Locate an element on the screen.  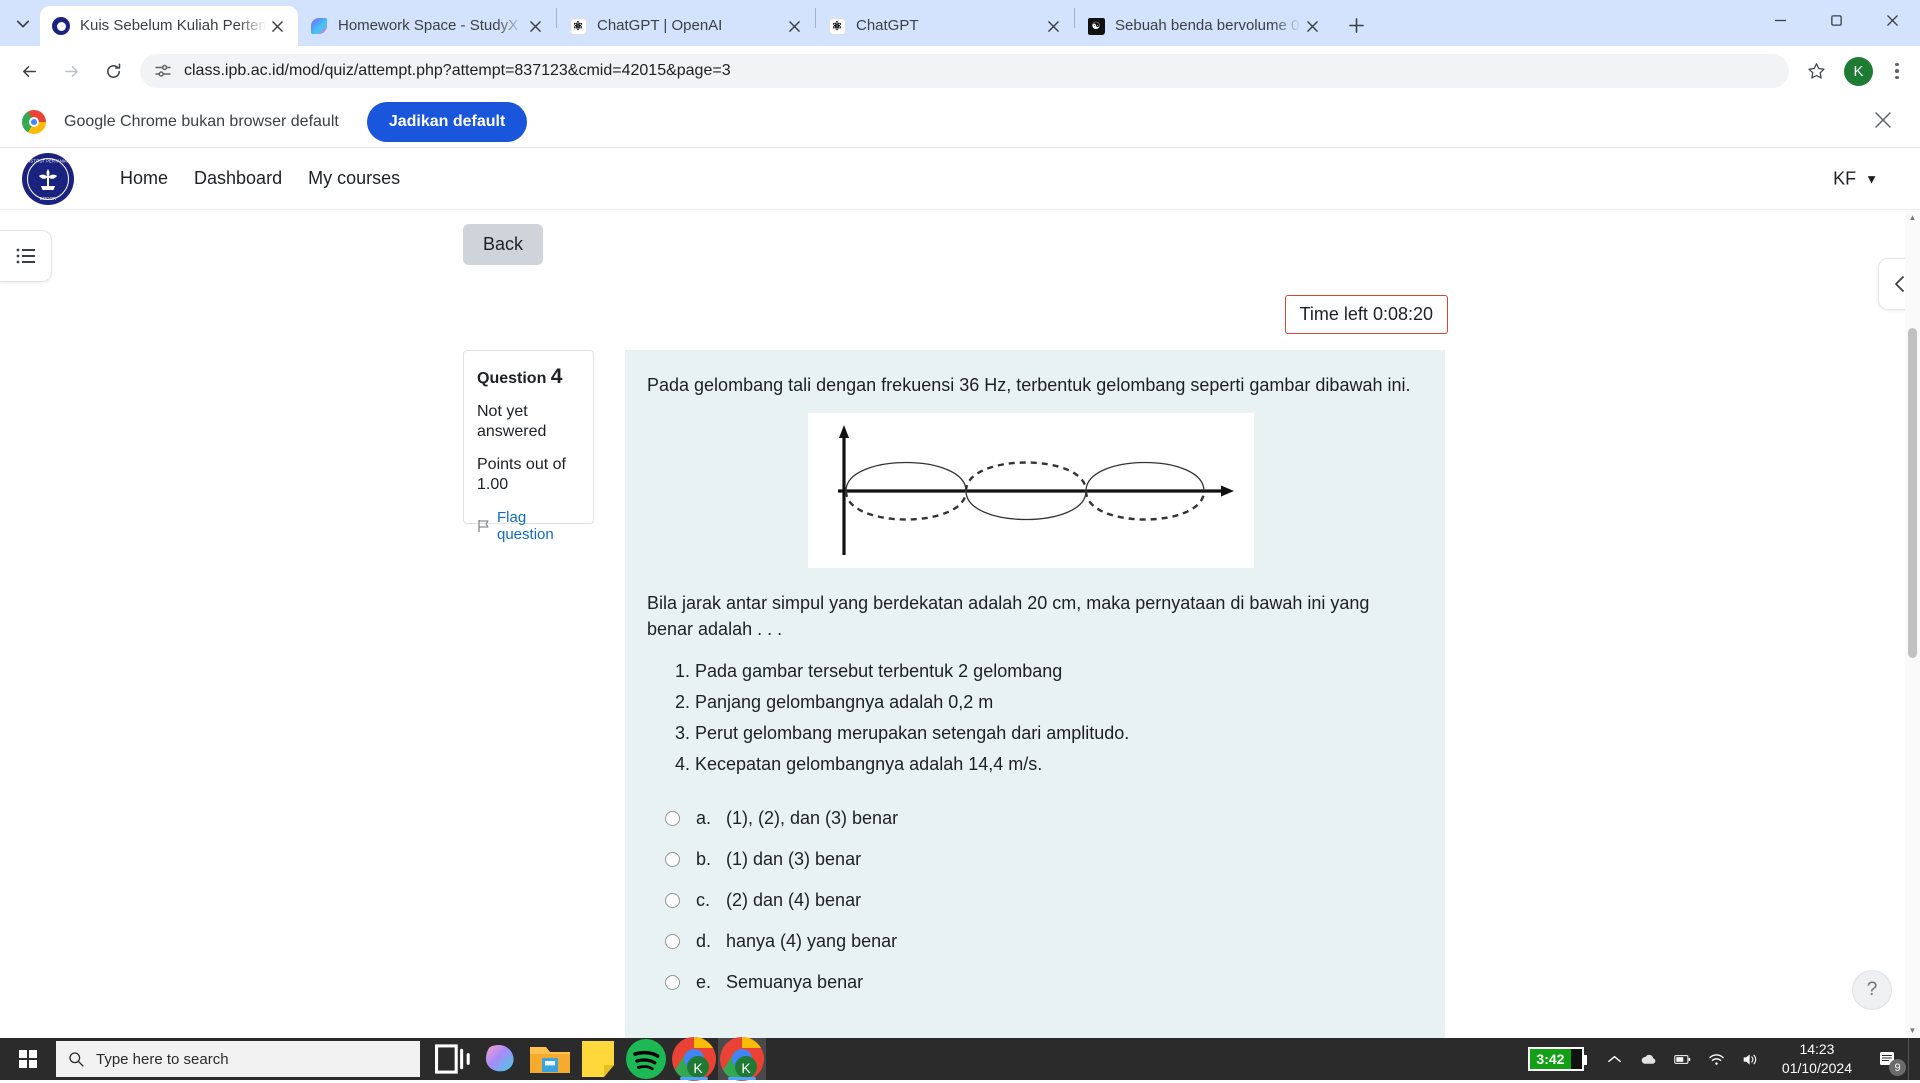
forward-icon is located at coordinates (71, 71).